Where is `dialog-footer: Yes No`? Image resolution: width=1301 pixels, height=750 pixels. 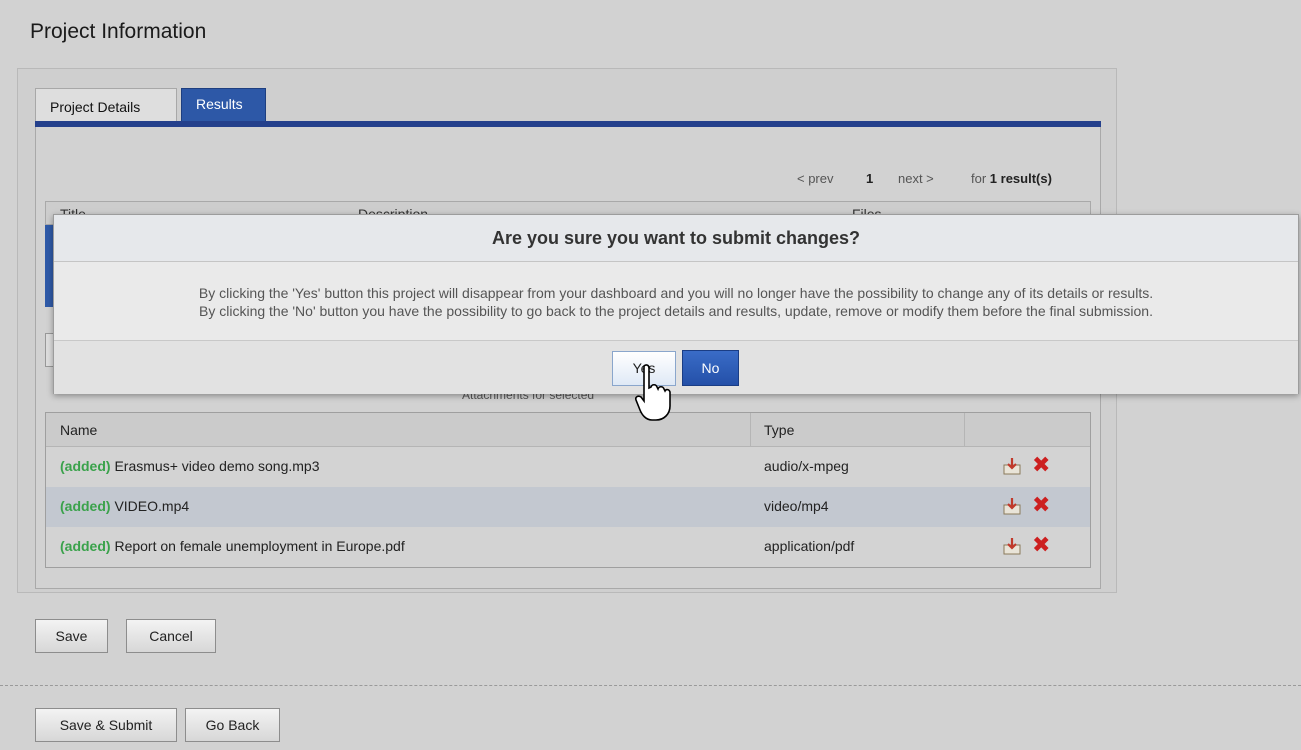
dialog-footer: Yes No is located at coordinates (676, 367).